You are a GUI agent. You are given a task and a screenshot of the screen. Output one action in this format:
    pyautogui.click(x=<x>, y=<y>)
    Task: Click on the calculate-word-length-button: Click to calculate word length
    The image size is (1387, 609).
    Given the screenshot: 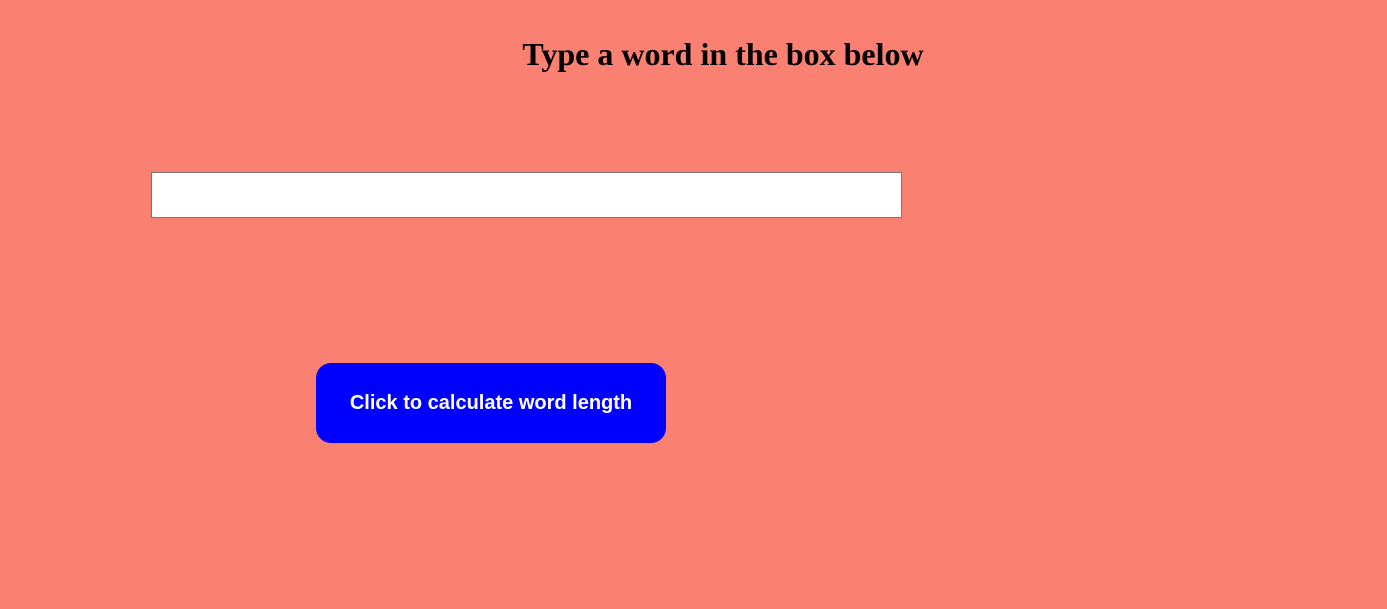 What is the action you would take?
    pyautogui.click(x=491, y=403)
    